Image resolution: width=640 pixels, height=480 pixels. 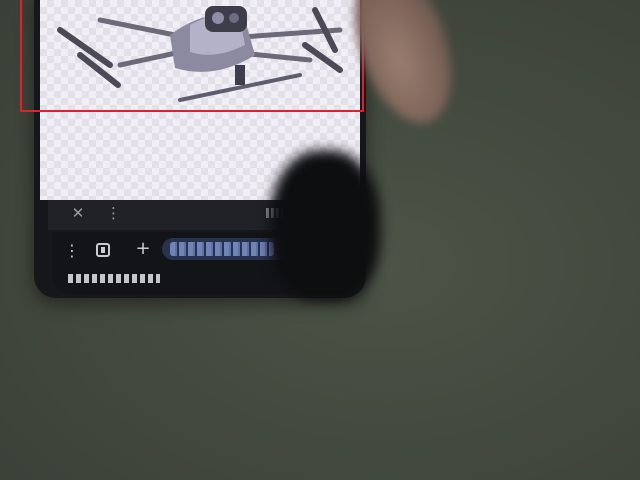 What do you see at coordinates (222, 249) in the screenshot?
I see `url-text-blurred` at bounding box center [222, 249].